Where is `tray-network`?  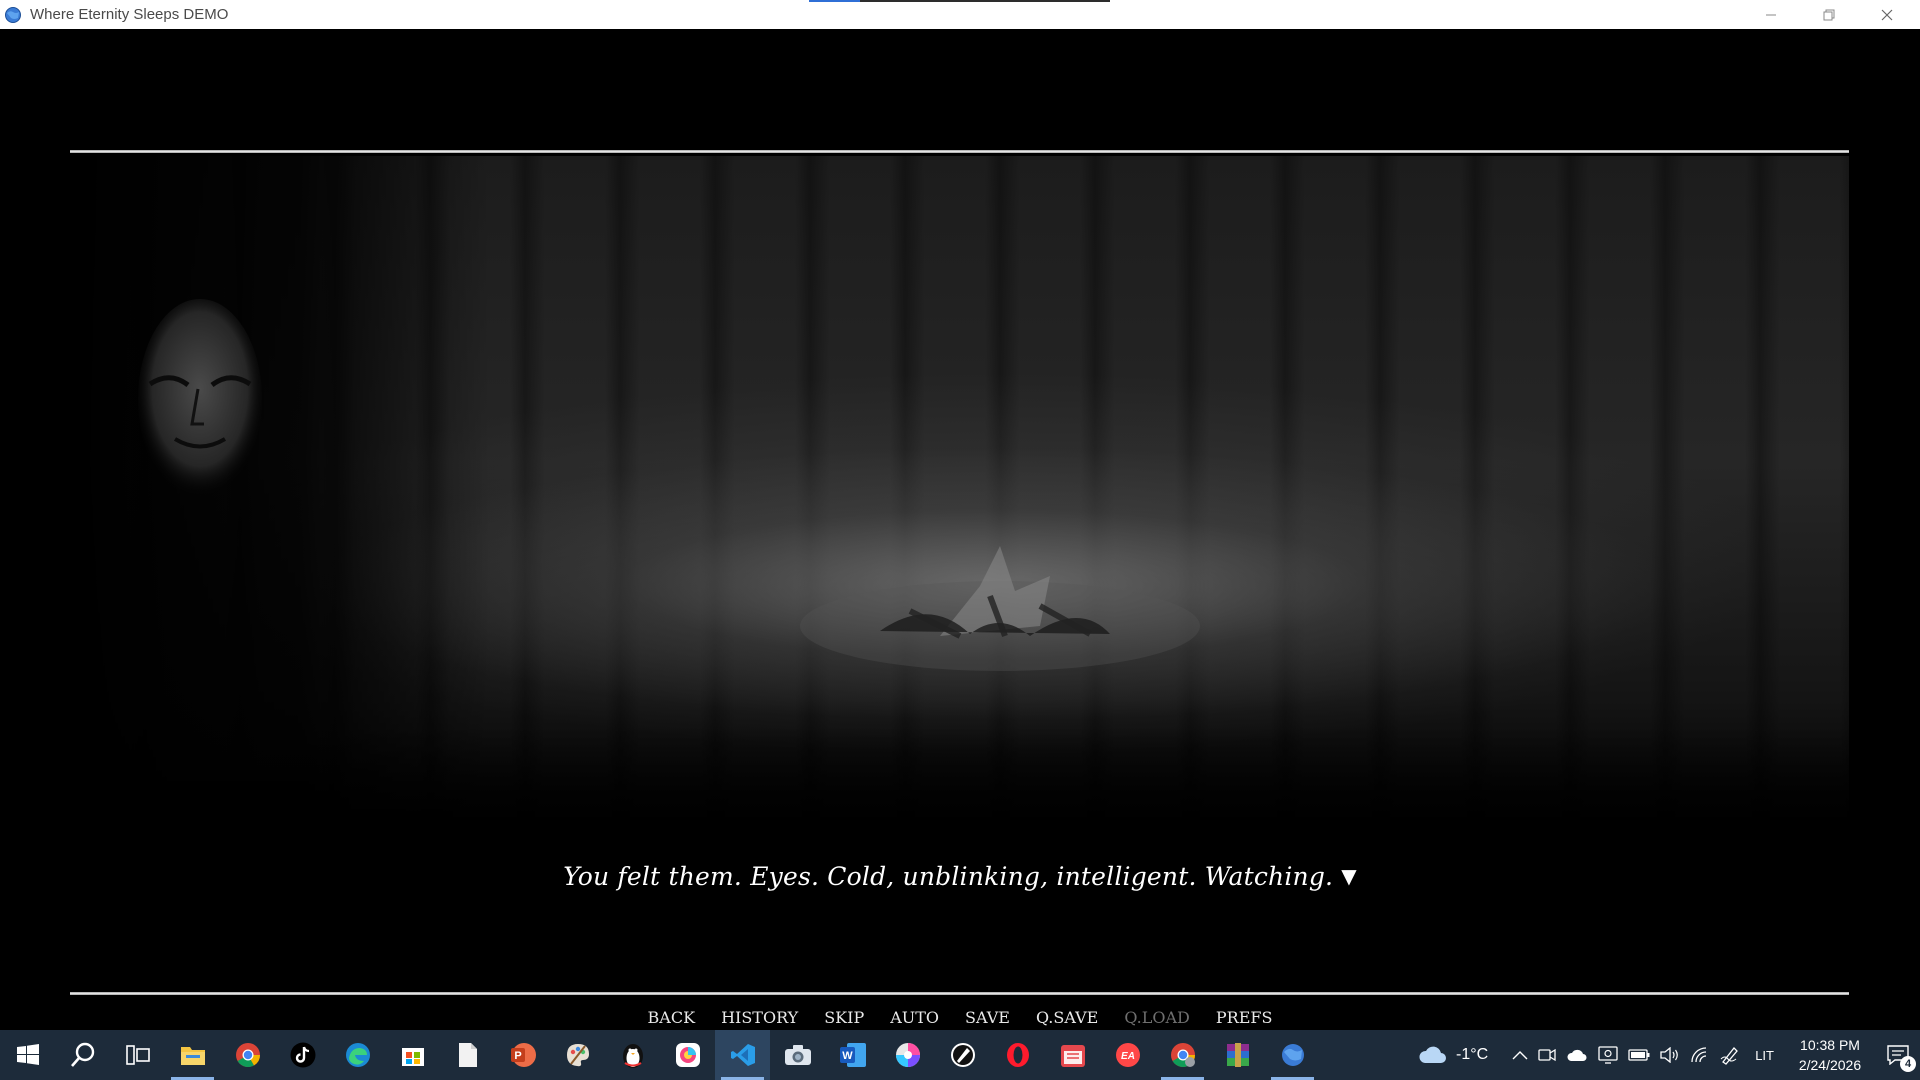 tray-network is located at coordinates (1700, 1055).